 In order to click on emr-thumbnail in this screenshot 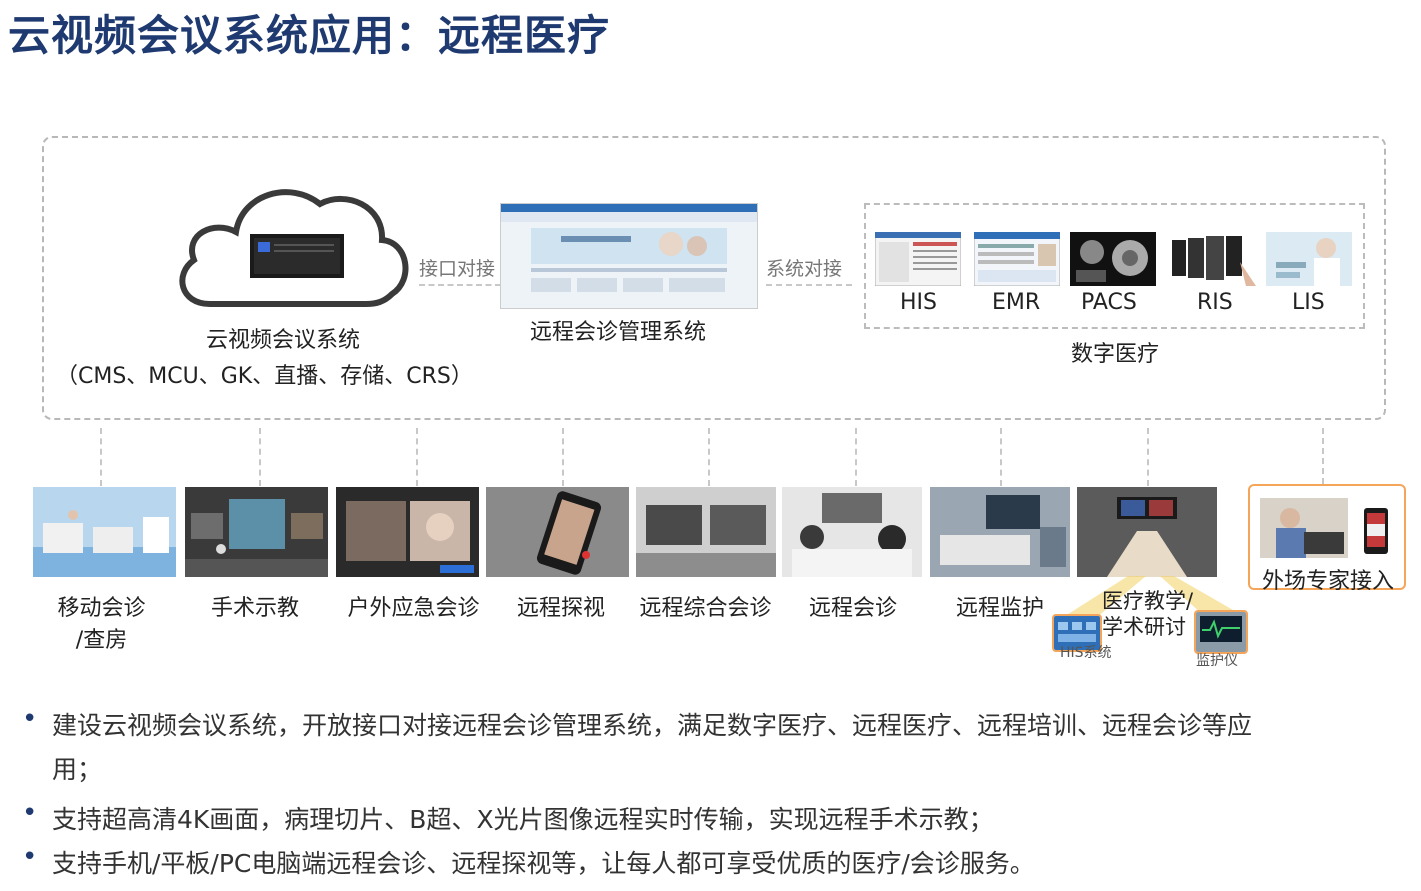, I will do `click(1017, 259)`.